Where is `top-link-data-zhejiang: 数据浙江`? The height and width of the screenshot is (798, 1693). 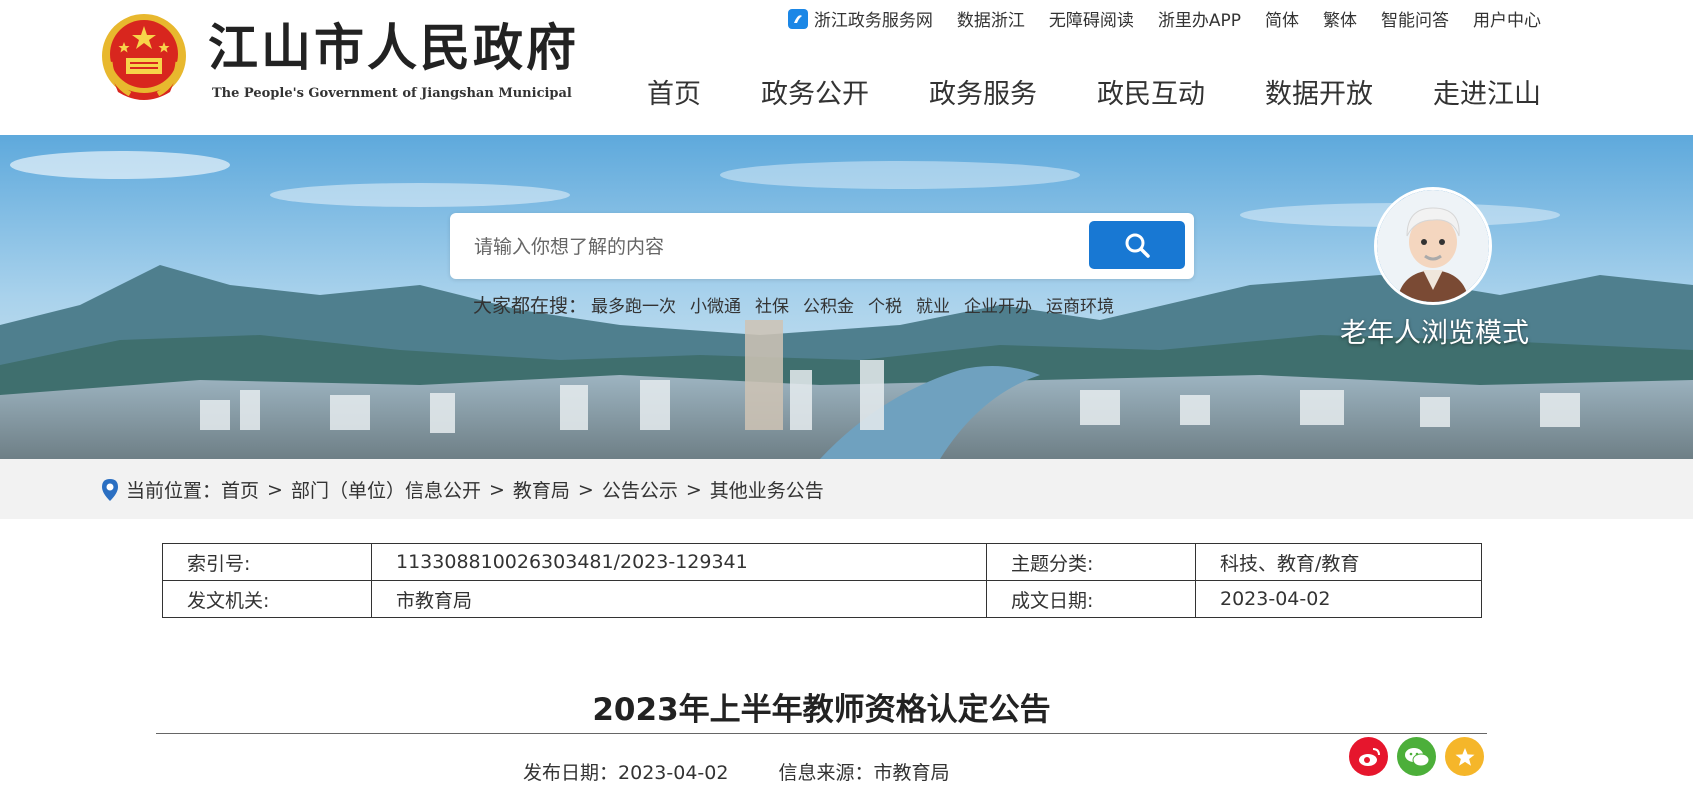 top-link-data-zhejiang: 数据浙江 is located at coordinates (991, 18).